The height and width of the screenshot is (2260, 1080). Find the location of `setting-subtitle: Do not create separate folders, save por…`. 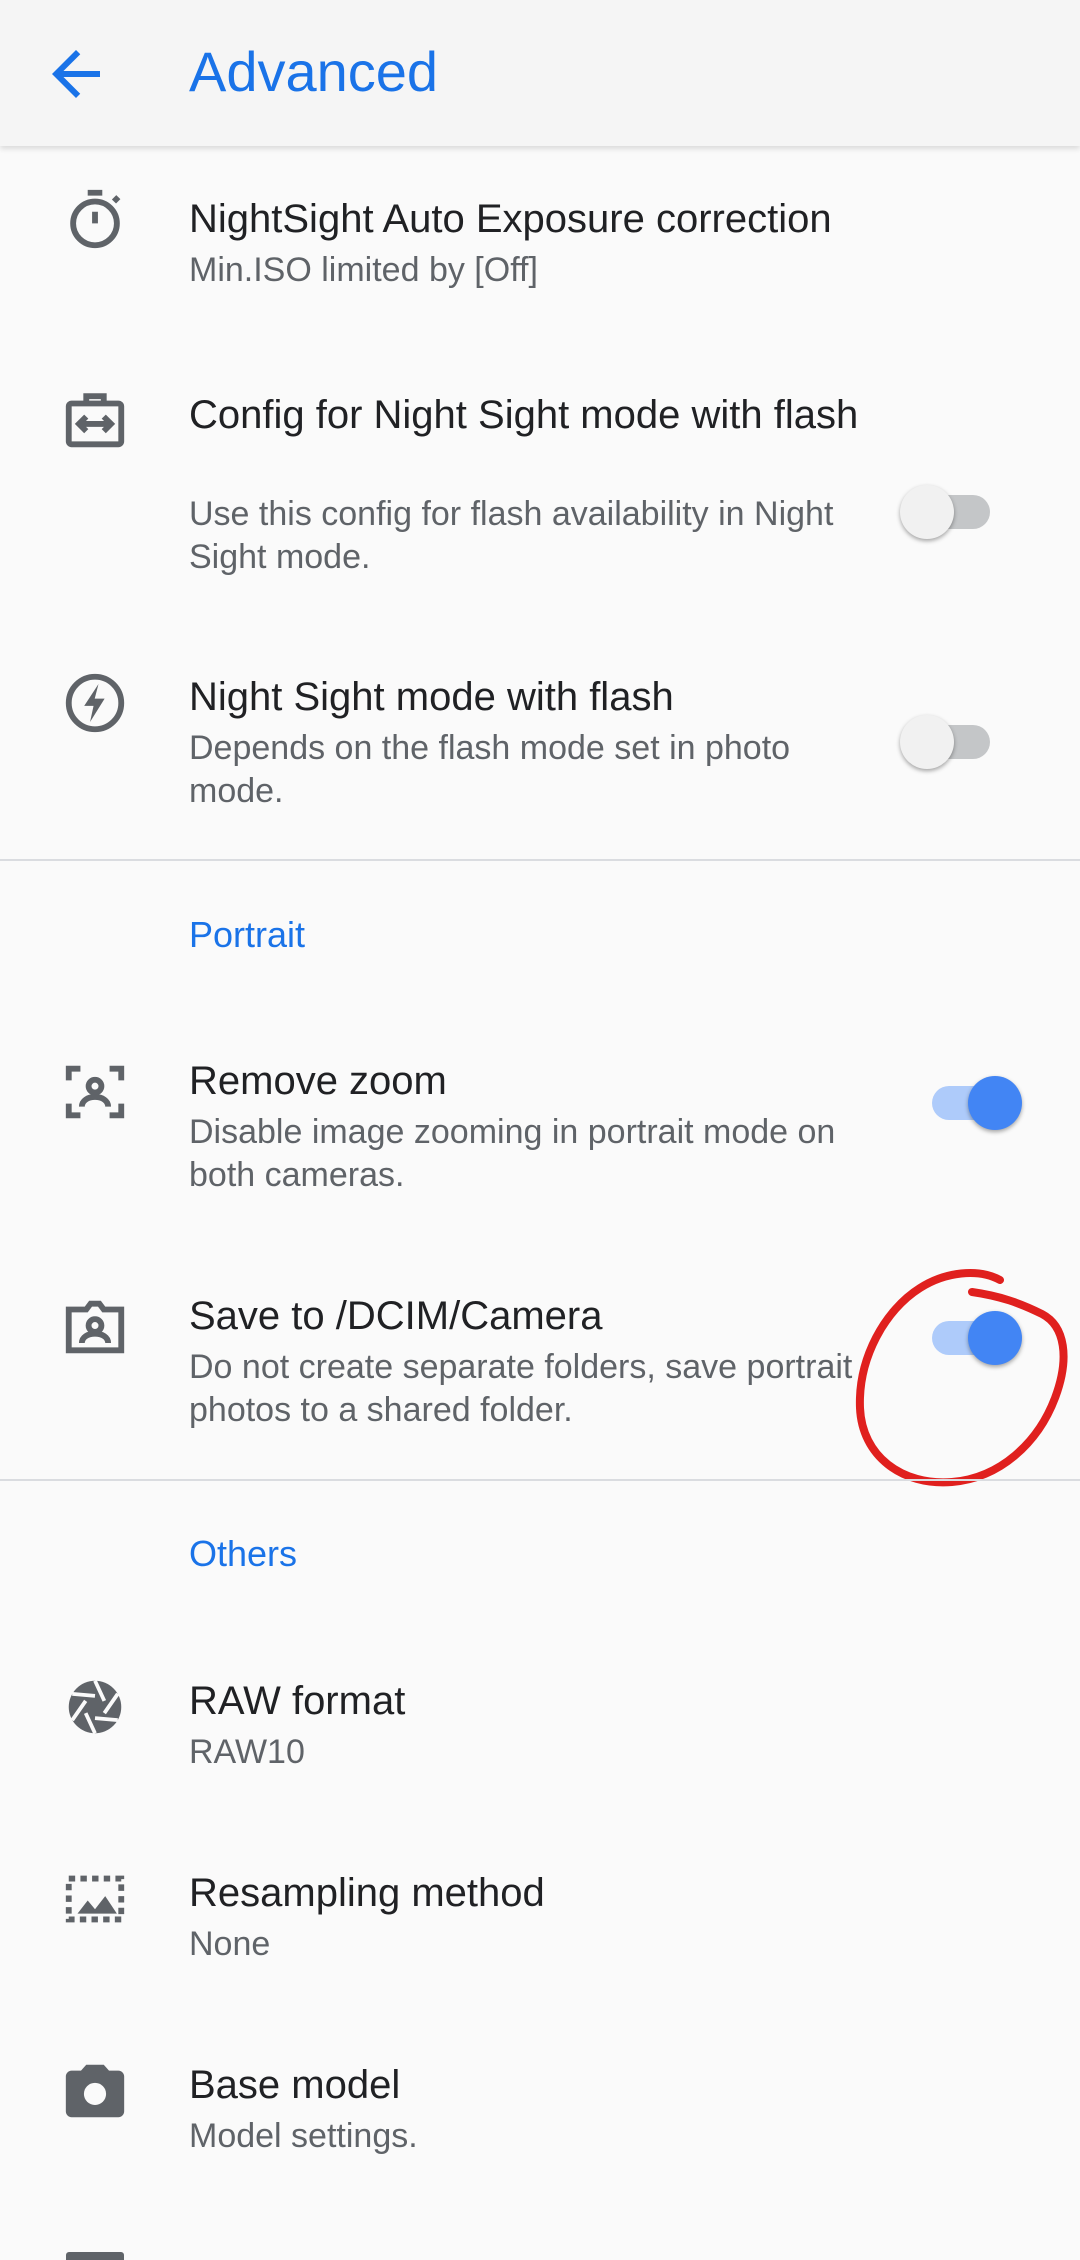

setting-subtitle: Do not create separate folders, save por… is located at coordinates (521, 1388).